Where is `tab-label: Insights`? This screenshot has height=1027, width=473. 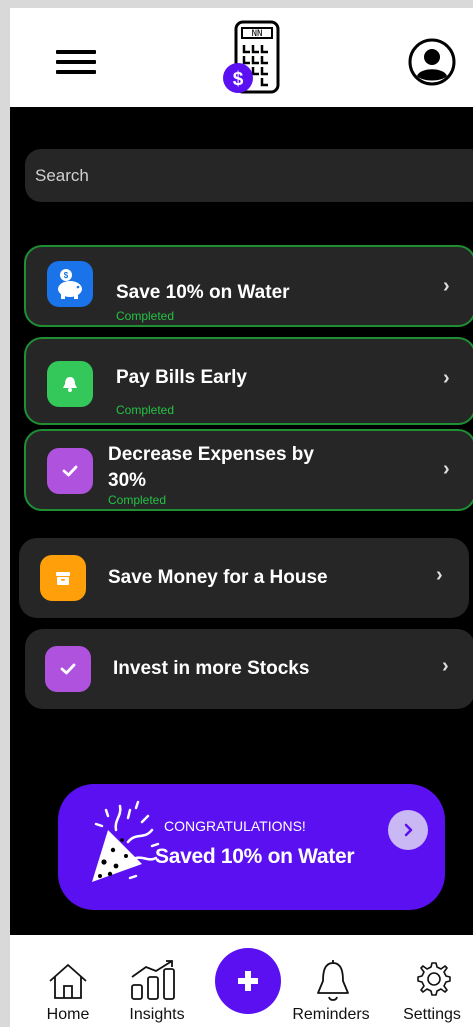 tab-label: Insights is located at coordinates (157, 1014).